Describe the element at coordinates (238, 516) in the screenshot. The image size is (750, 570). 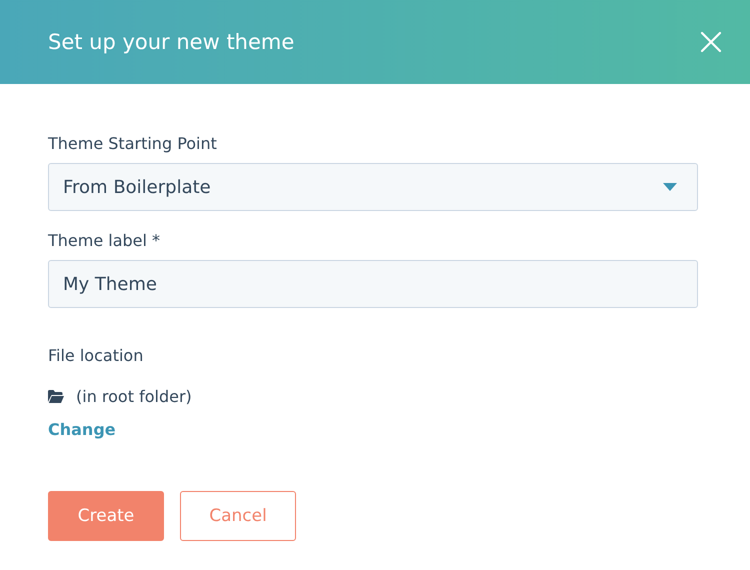
I see `cancel-button: Cancel` at that location.